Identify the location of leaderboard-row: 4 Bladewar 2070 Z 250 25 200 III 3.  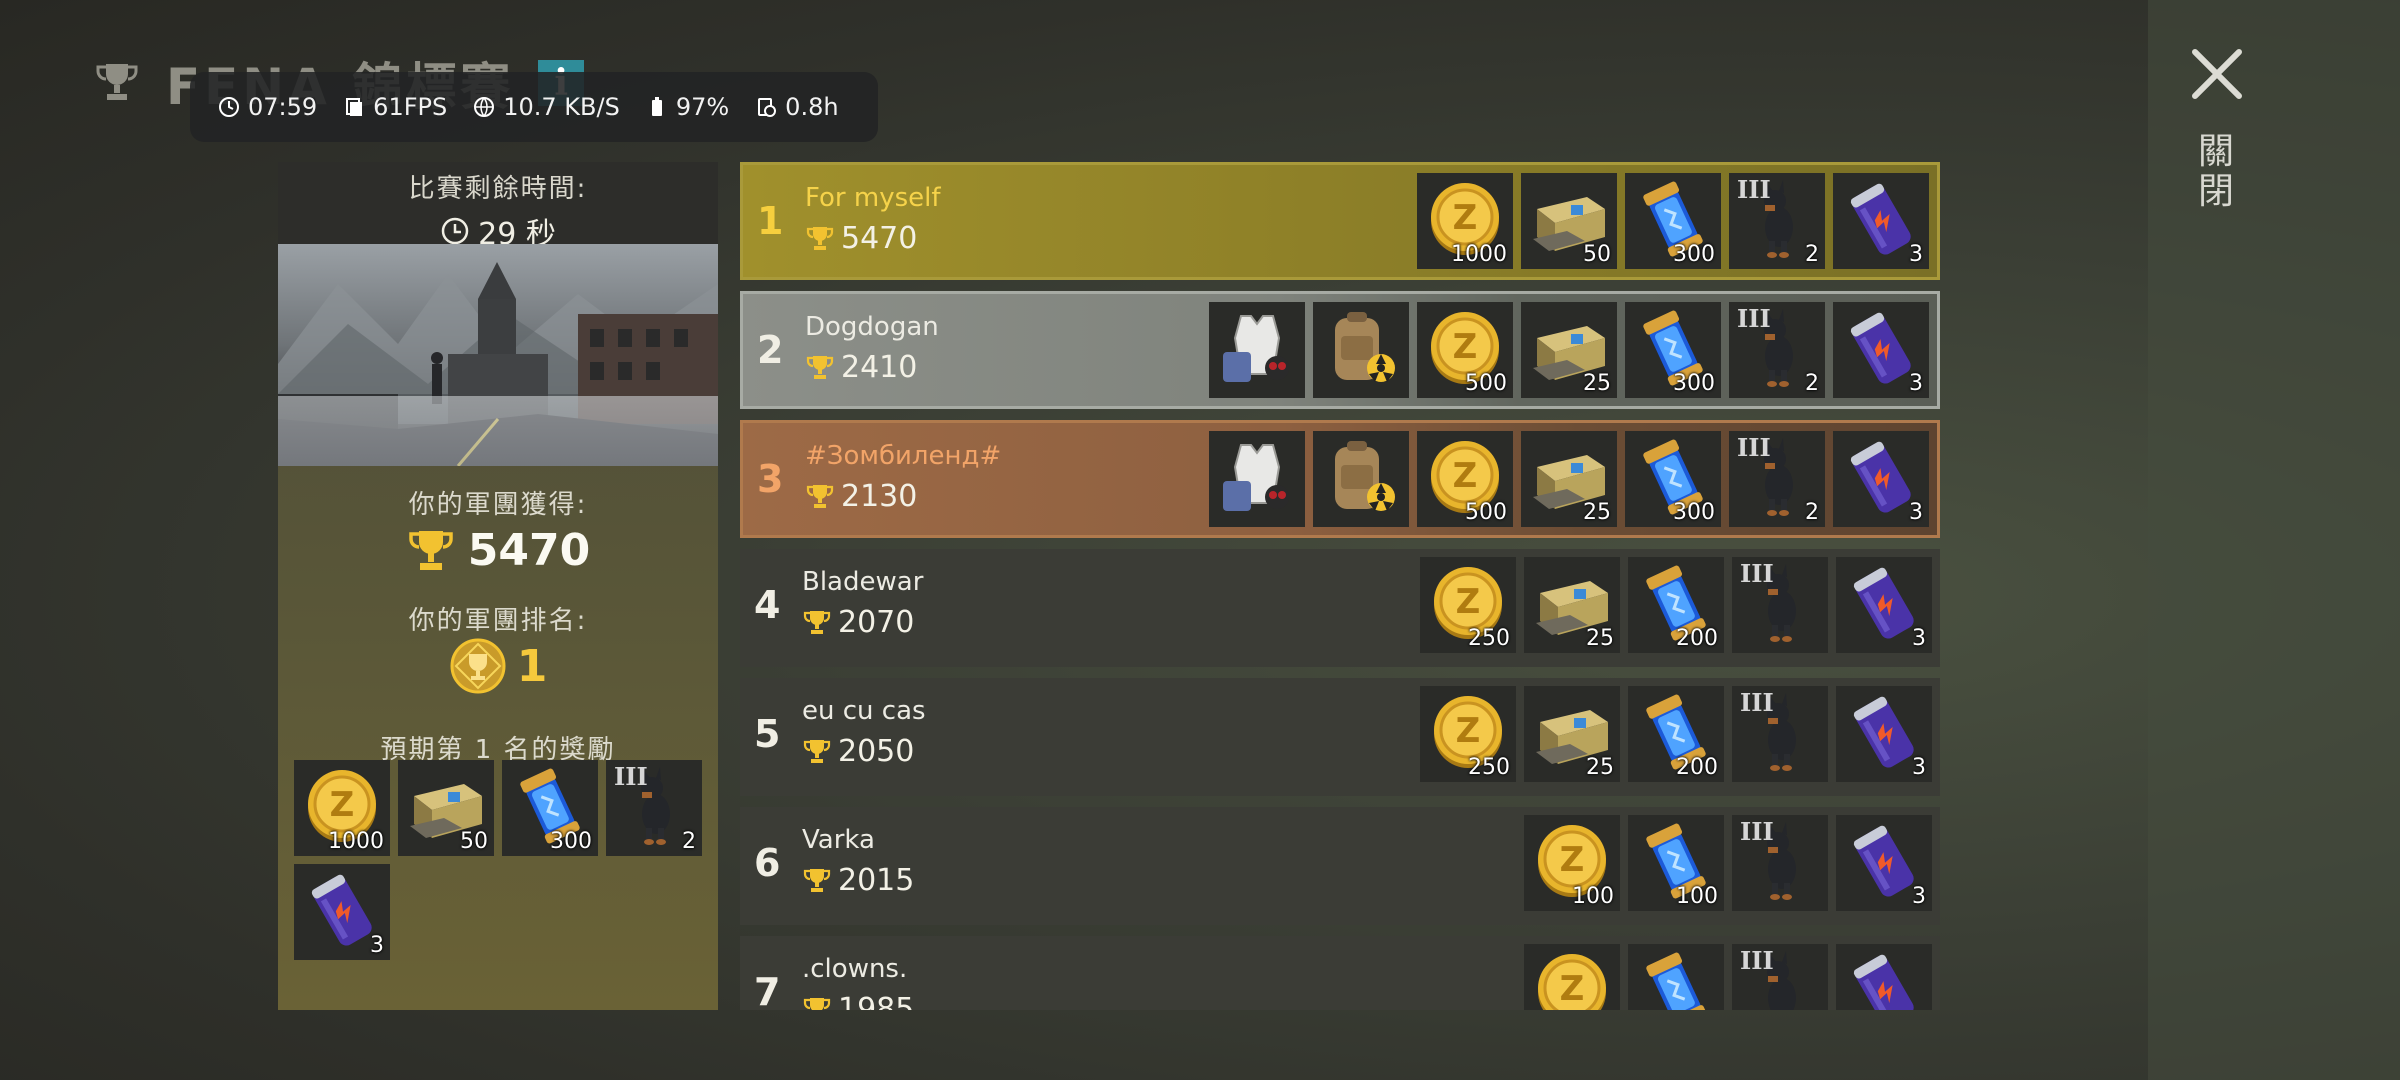
(1340, 608).